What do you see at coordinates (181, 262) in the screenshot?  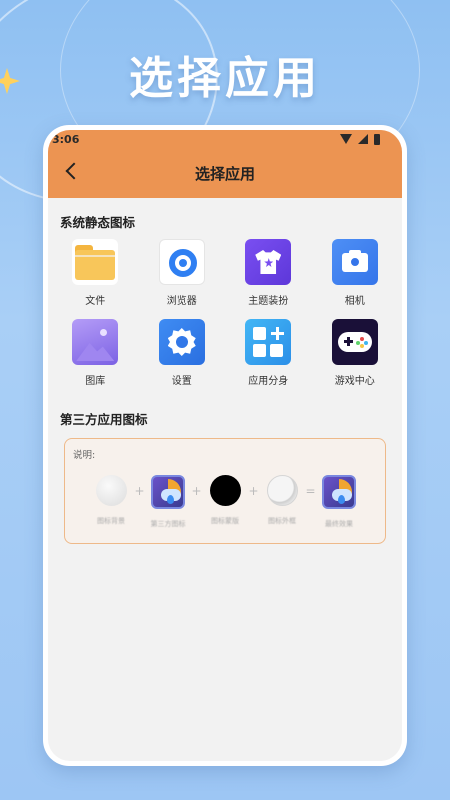 I see `browser-icon` at bounding box center [181, 262].